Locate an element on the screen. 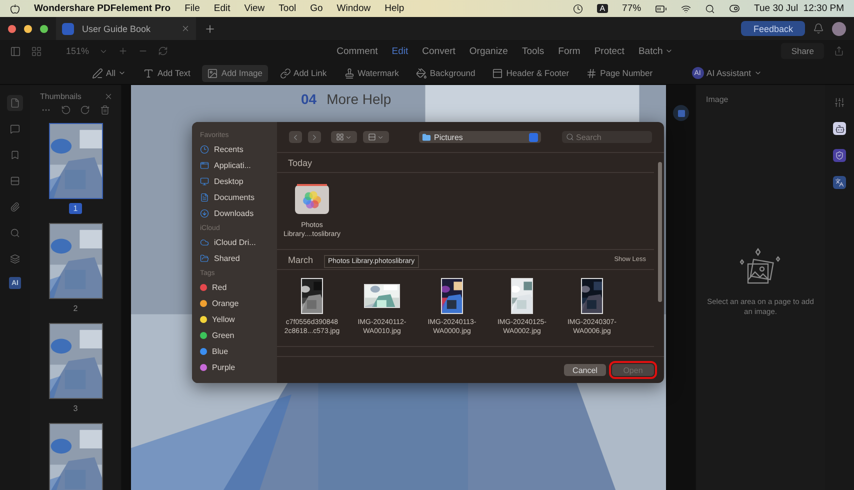 Image resolution: width=854 pixels, height=490 pixels. file-icon is located at coordinates (15, 103).